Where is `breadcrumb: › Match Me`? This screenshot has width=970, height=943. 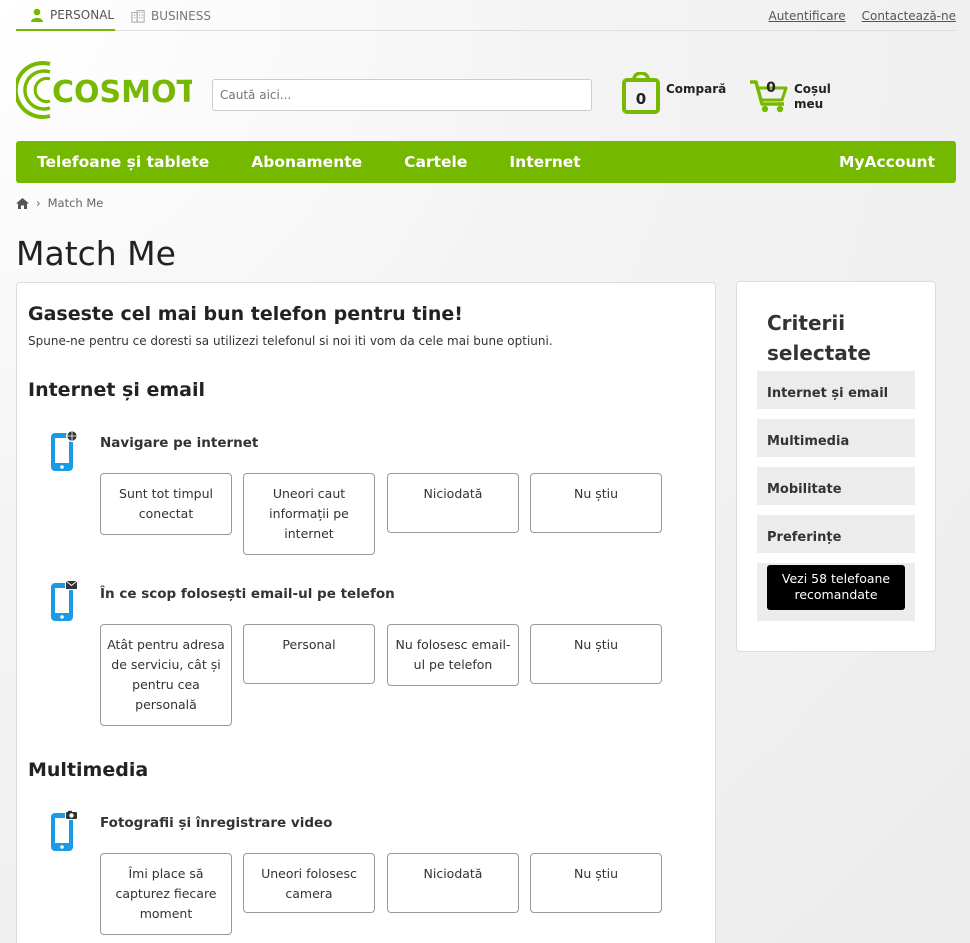 breadcrumb: › Match Me is located at coordinates (59, 203).